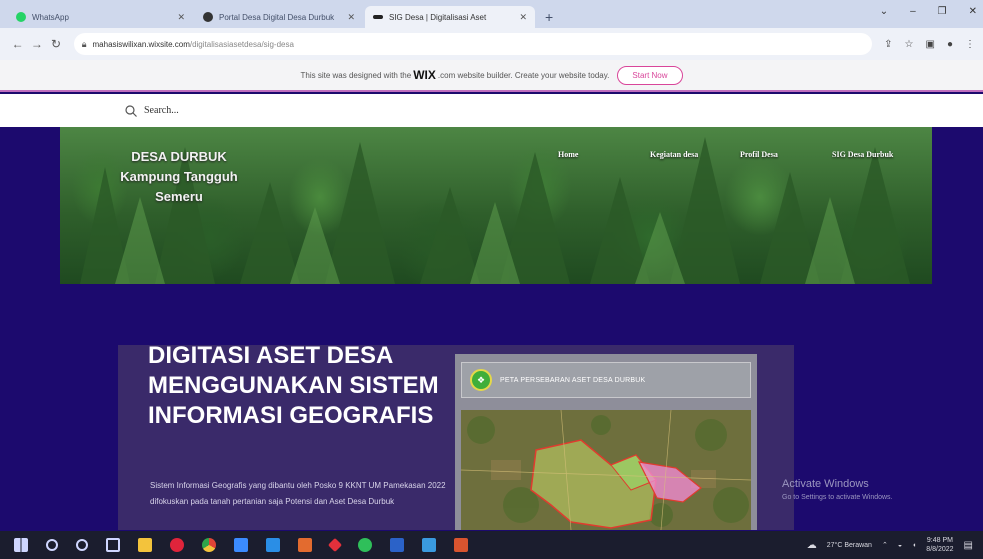 Image resolution: width=983 pixels, height=559 pixels. What do you see at coordinates (968, 545) in the screenshot?
I see `notification-icon: ▤` at bounding box center [968, 545].